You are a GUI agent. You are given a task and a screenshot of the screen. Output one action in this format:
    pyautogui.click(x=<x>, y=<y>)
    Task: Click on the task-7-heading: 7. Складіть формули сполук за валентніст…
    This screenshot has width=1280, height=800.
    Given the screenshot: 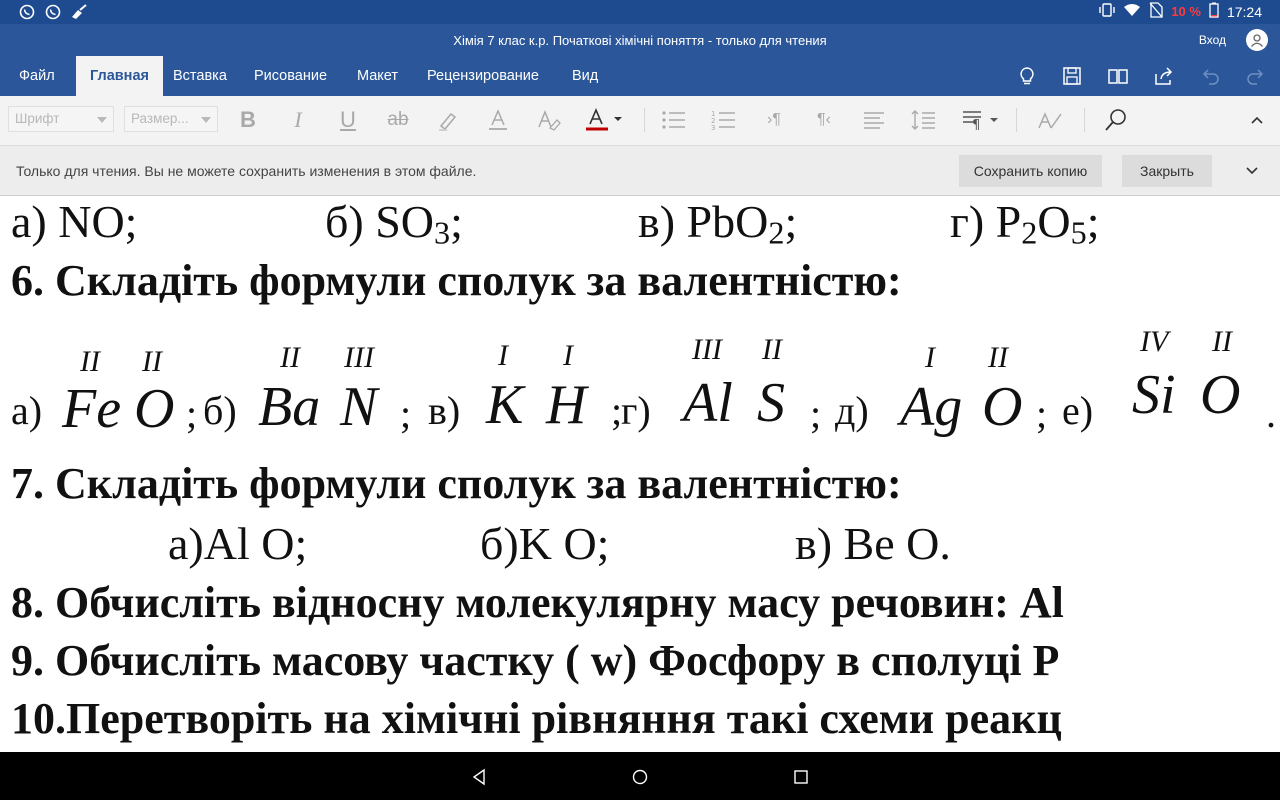 What is the action you would take?
    pyautogui.click(x=456, y=483)
    